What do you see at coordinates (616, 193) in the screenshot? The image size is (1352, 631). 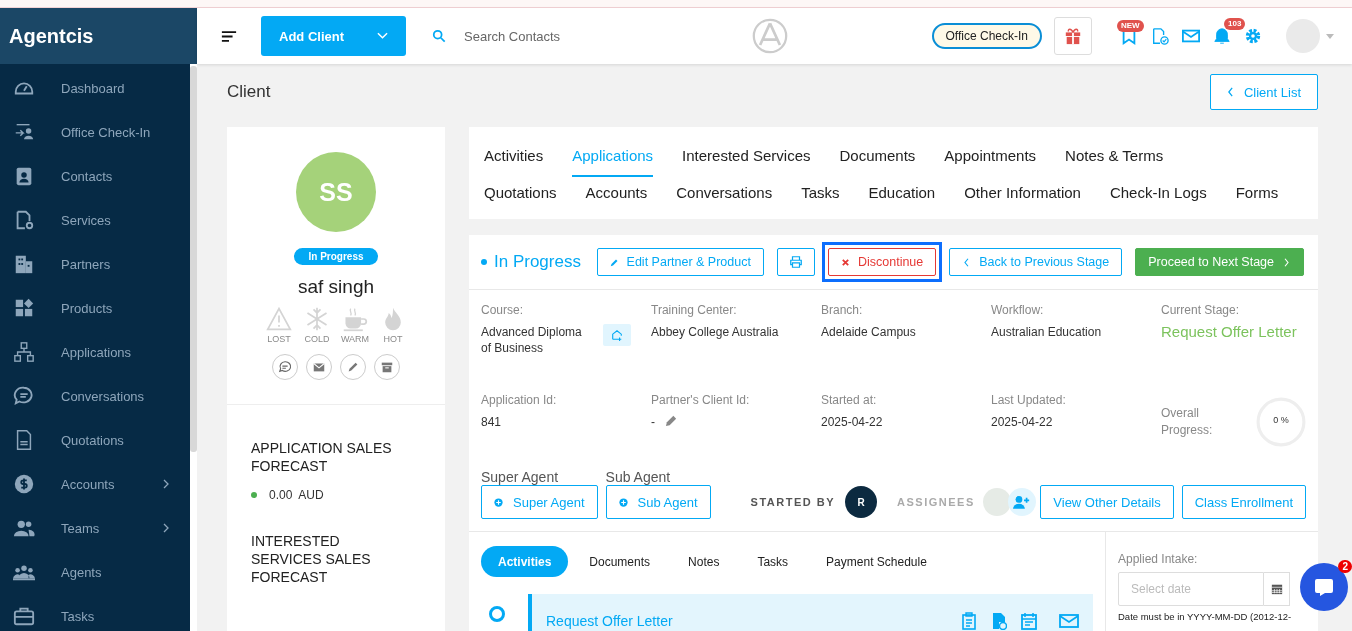 I see `tab: Accounts` at bounding box center [616, 193].